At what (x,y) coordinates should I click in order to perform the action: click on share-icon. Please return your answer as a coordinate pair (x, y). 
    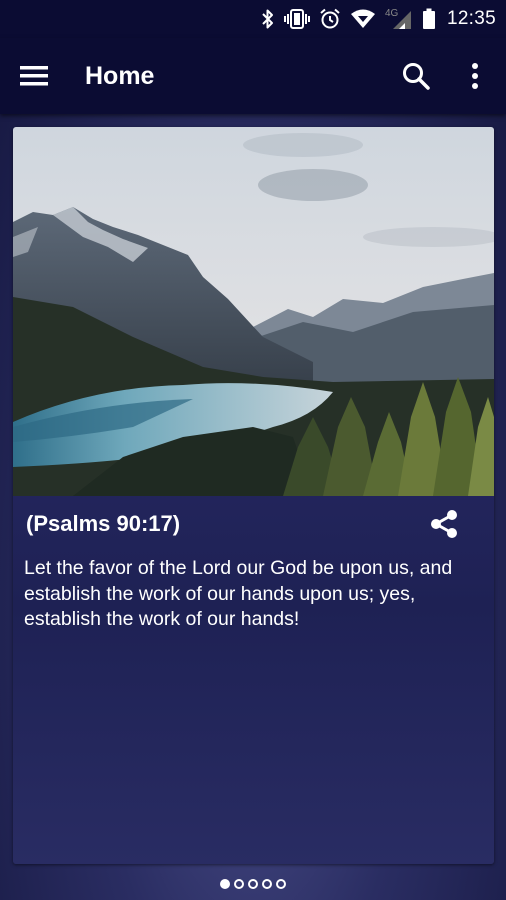
    Looking at the image, I should click on (444, 524).